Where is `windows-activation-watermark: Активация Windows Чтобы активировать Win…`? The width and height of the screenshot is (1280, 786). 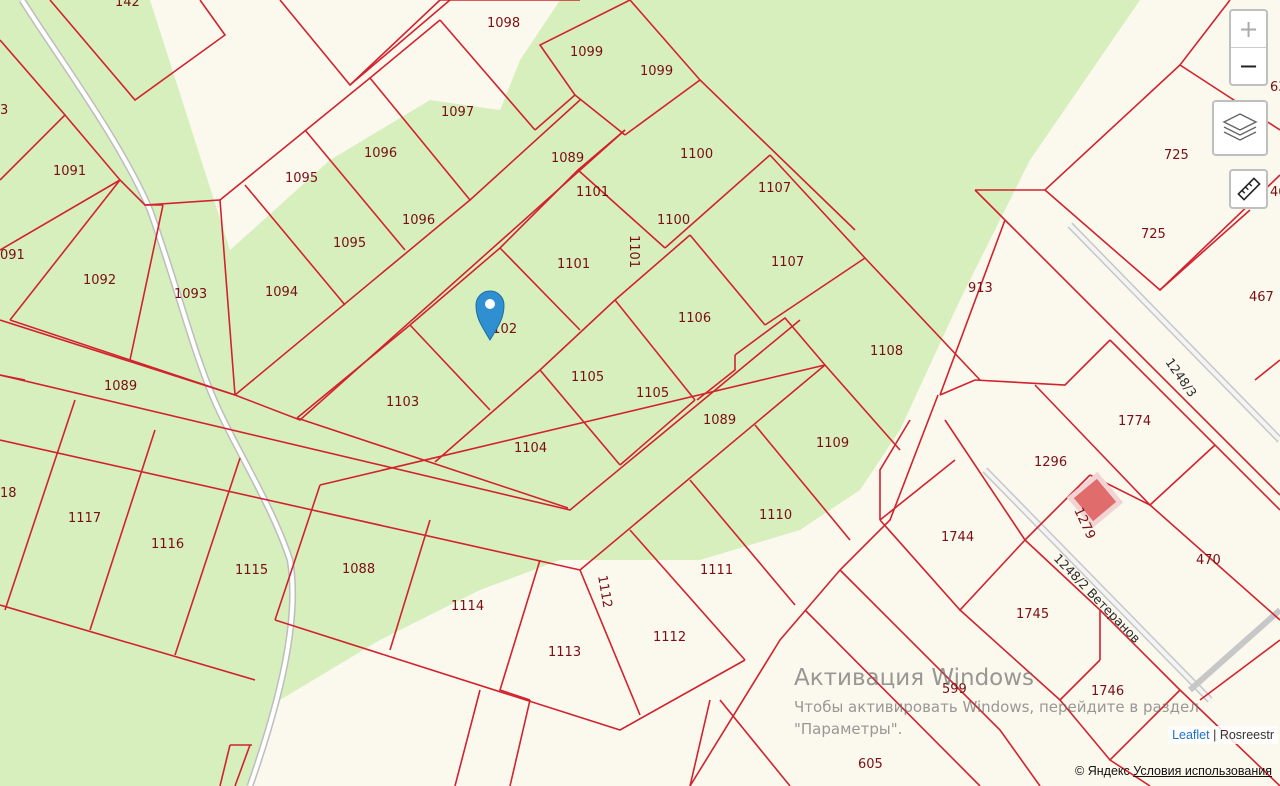
windows-activation-watermark: Активация Windows Чтобы активировать Win… is located at coordinates (996, 702).